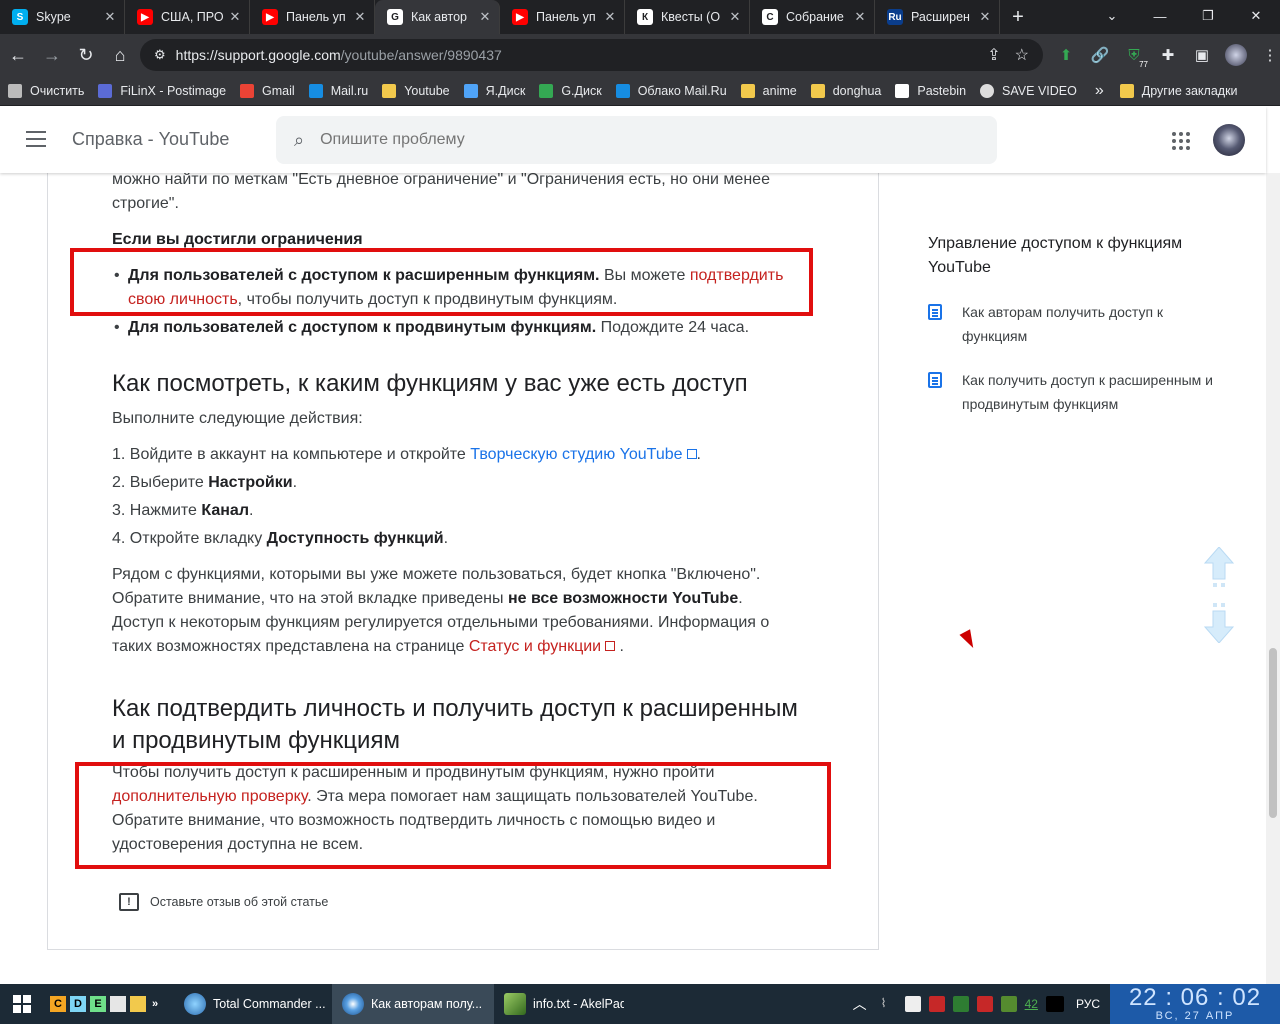 The image size is (1280, 1024). What do you see at coordinates (173, 90) in the screenshot?
I see `bookmark-label: FiLinX - Postimage` at bounding box center [173, 90].